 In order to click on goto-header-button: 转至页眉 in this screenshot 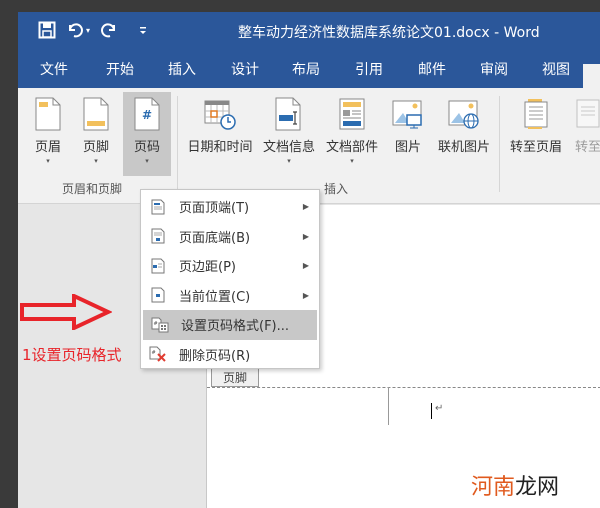, I will do `click(536, 124)`.